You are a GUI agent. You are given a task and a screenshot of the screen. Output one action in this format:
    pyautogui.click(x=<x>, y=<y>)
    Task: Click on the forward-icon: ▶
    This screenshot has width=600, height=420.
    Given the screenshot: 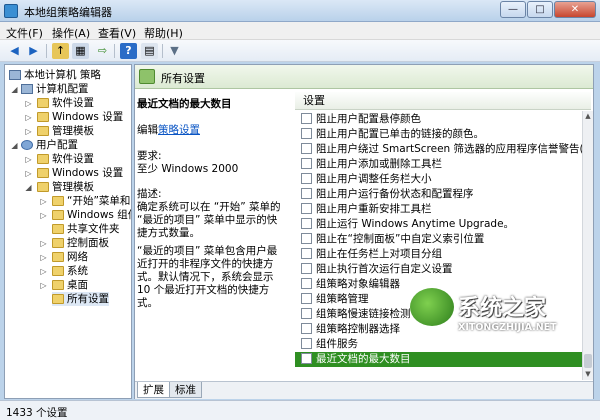 What is the action you would take?
    pyautogui.click(x=33, y=51)
    